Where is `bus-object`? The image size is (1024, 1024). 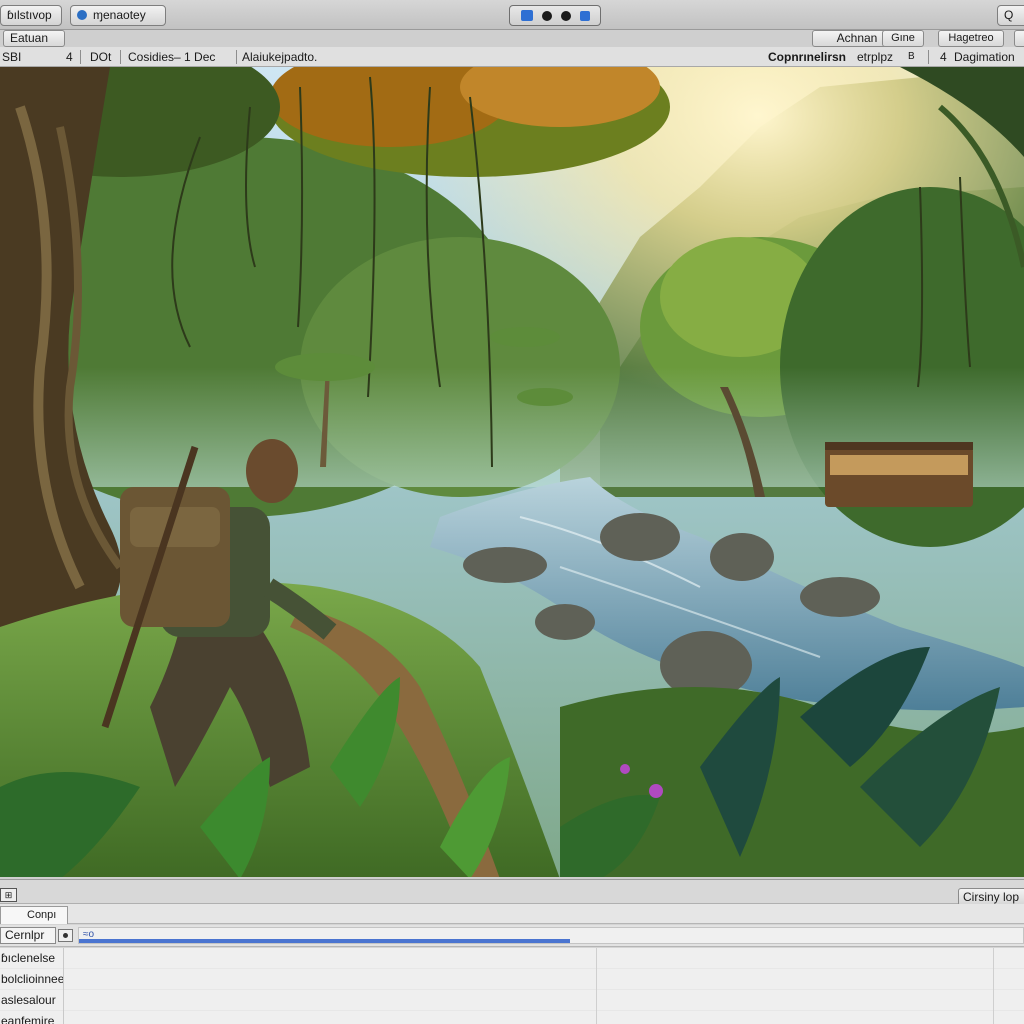 bus-object is located at coordinates (899, 474).